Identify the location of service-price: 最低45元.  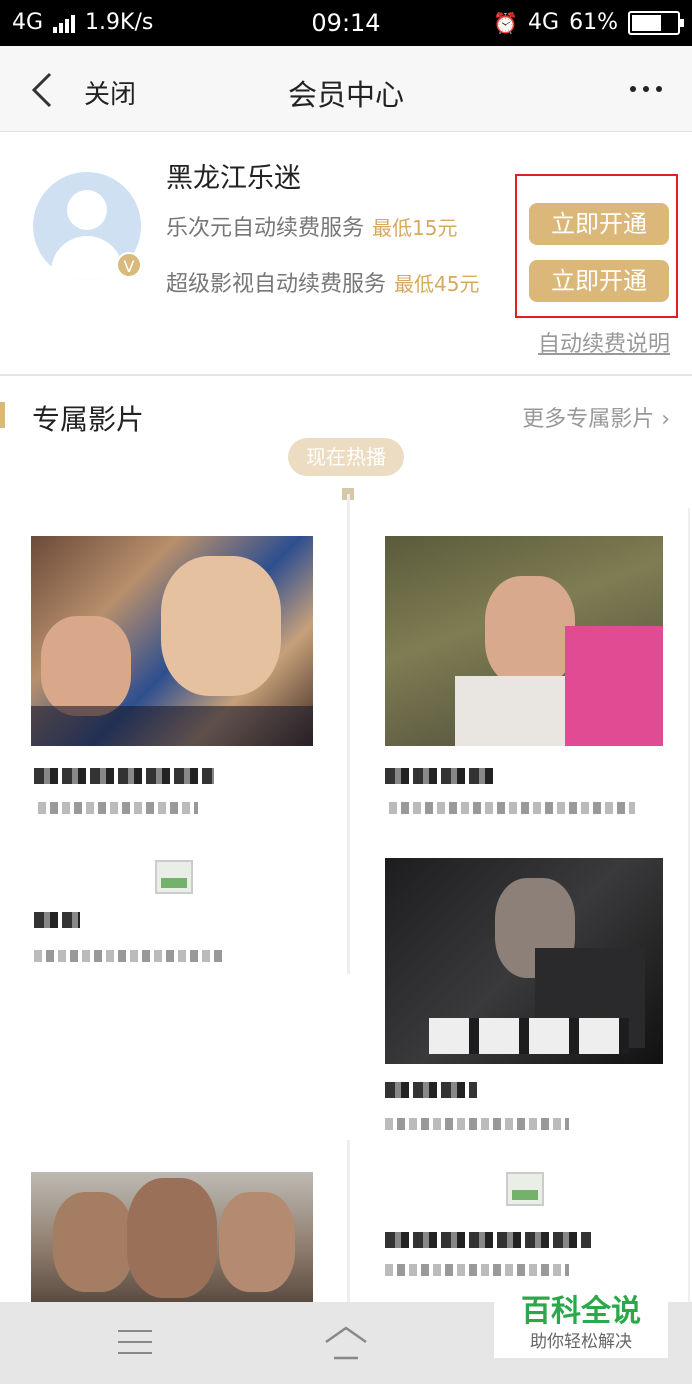
(437, 284).